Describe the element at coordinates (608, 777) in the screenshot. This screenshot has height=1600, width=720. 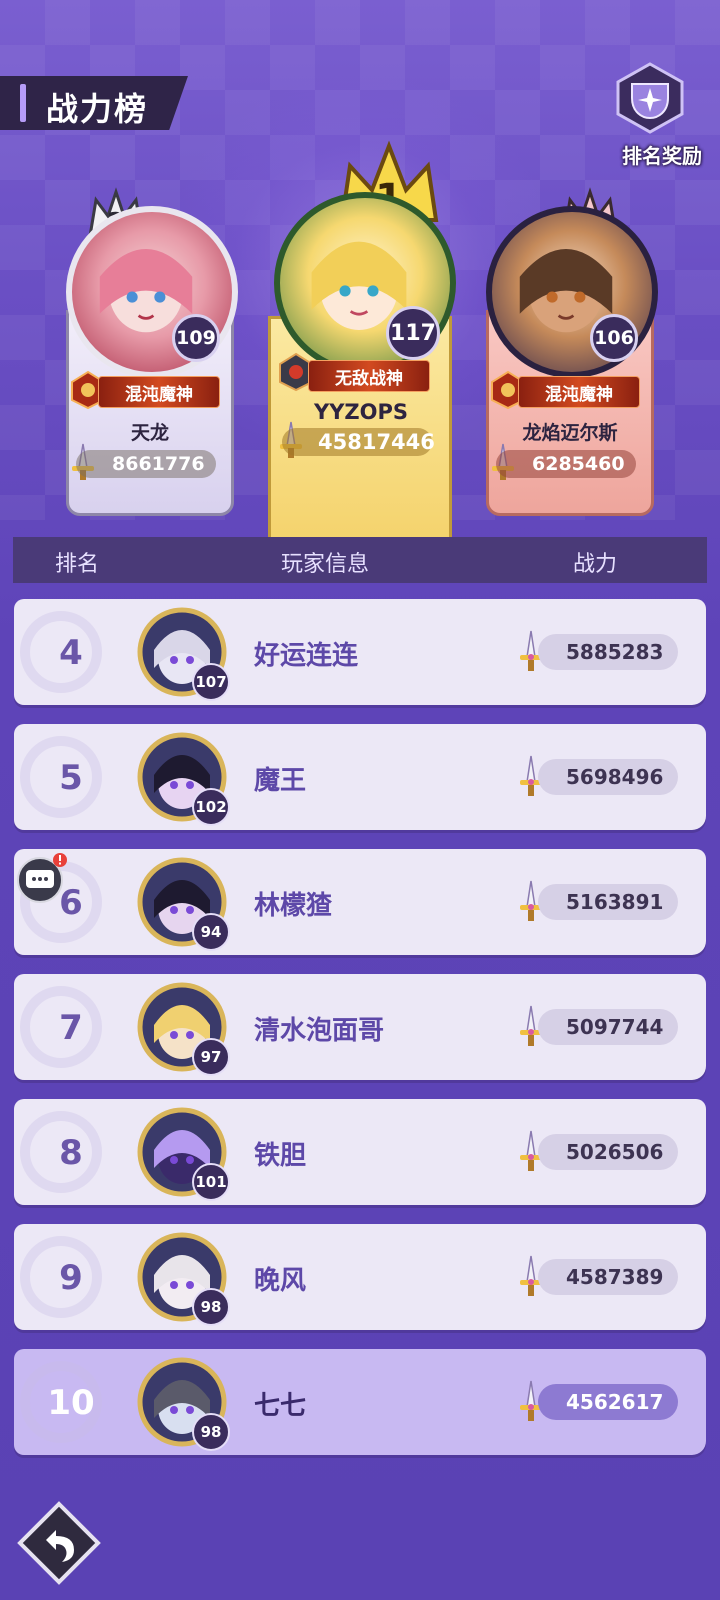
I see `player-power: 5698496` at that location.